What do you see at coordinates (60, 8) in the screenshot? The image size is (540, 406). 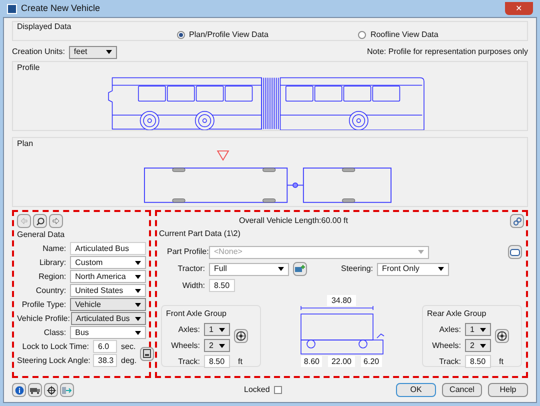 I see `window-title: Create New Vehicle` at bounding box center [60, 8].